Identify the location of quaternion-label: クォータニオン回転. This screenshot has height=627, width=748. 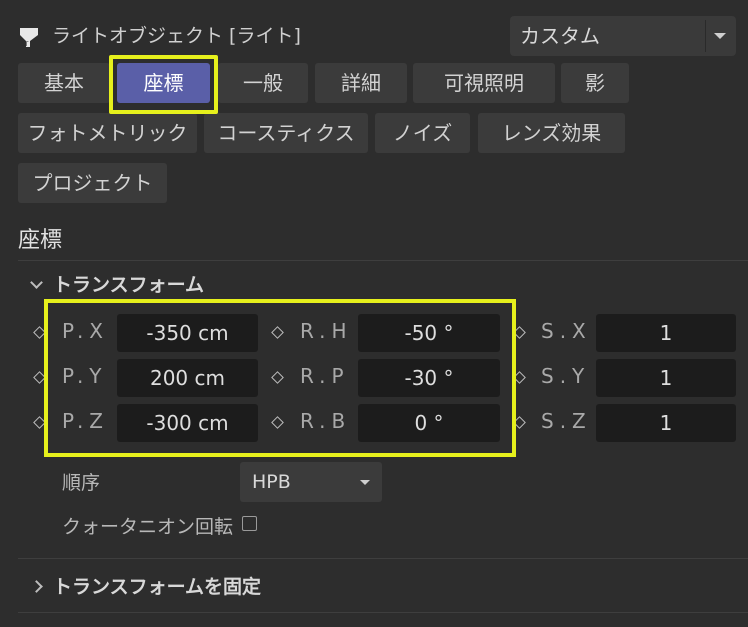
(148, 527).